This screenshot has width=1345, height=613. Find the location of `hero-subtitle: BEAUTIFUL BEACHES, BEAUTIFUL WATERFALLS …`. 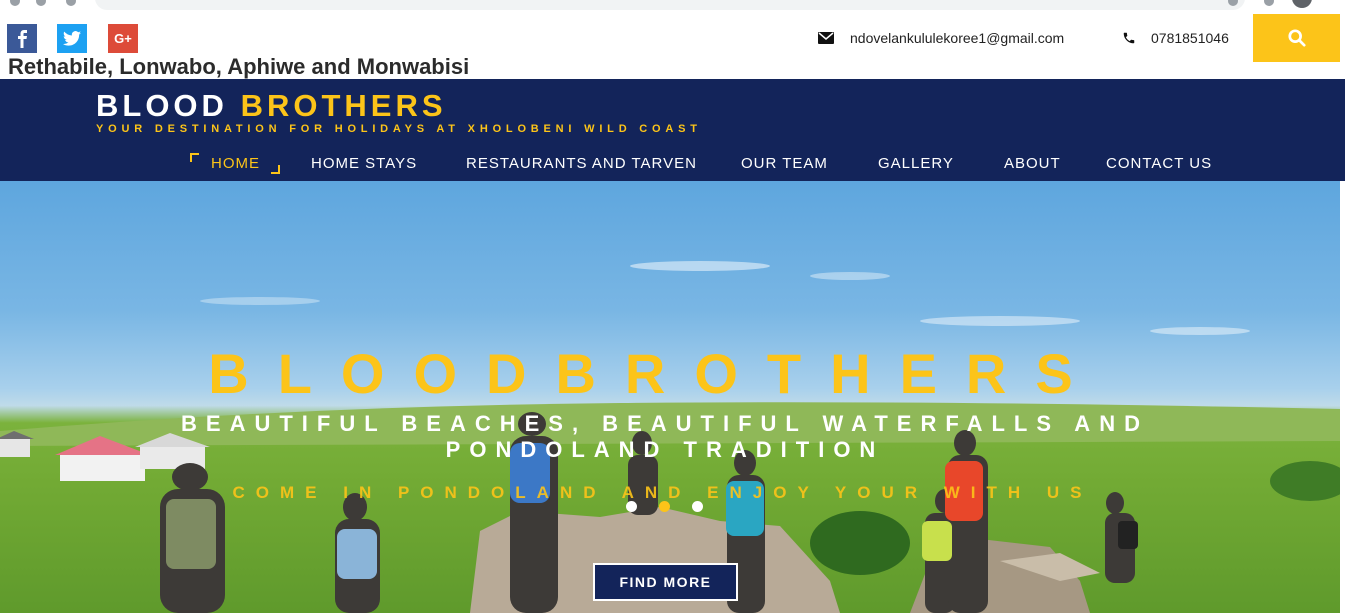

hero-subtitle: BEAUTIFUL BEACHES, BEAUTIFUL WATERFALLS … is located at coordinates (665, 436).